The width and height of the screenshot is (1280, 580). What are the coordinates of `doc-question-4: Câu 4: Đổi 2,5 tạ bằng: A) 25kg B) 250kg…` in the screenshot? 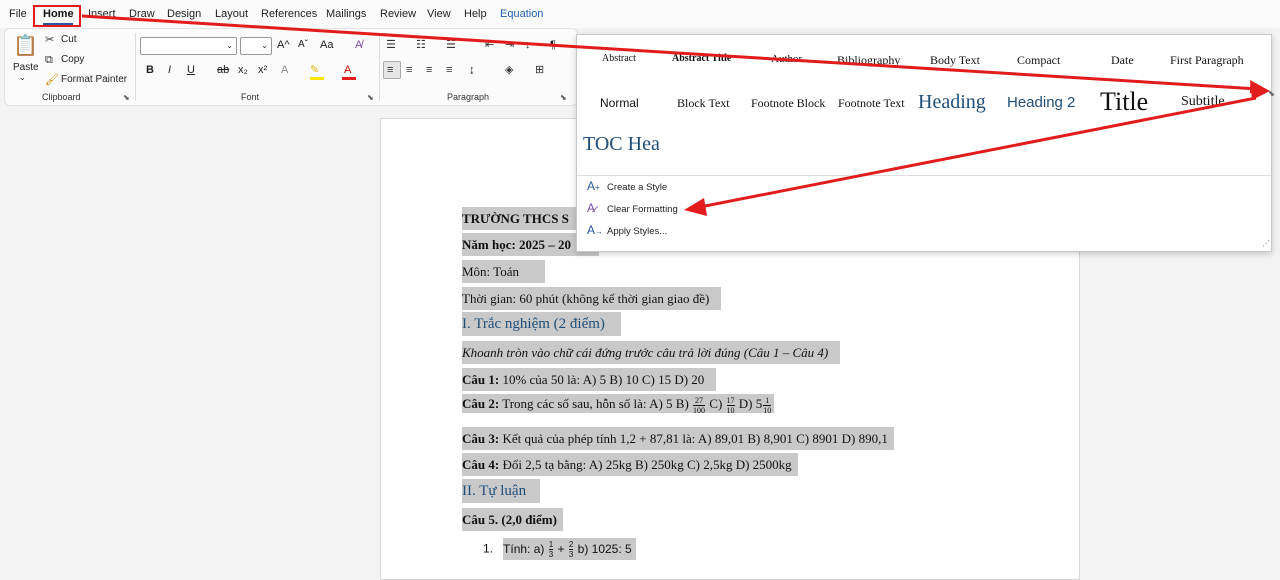 It's located at (630, 464).